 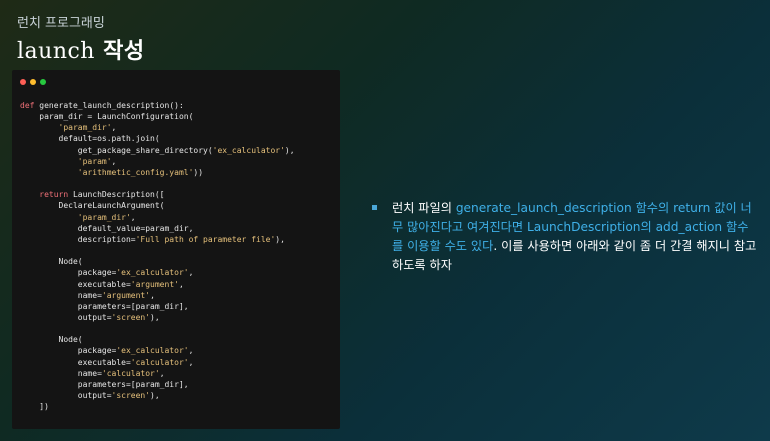 What do you see at coordinates (27, 105) in the screenshot?
I see `code-token: def` at bounding box center [27, 105].